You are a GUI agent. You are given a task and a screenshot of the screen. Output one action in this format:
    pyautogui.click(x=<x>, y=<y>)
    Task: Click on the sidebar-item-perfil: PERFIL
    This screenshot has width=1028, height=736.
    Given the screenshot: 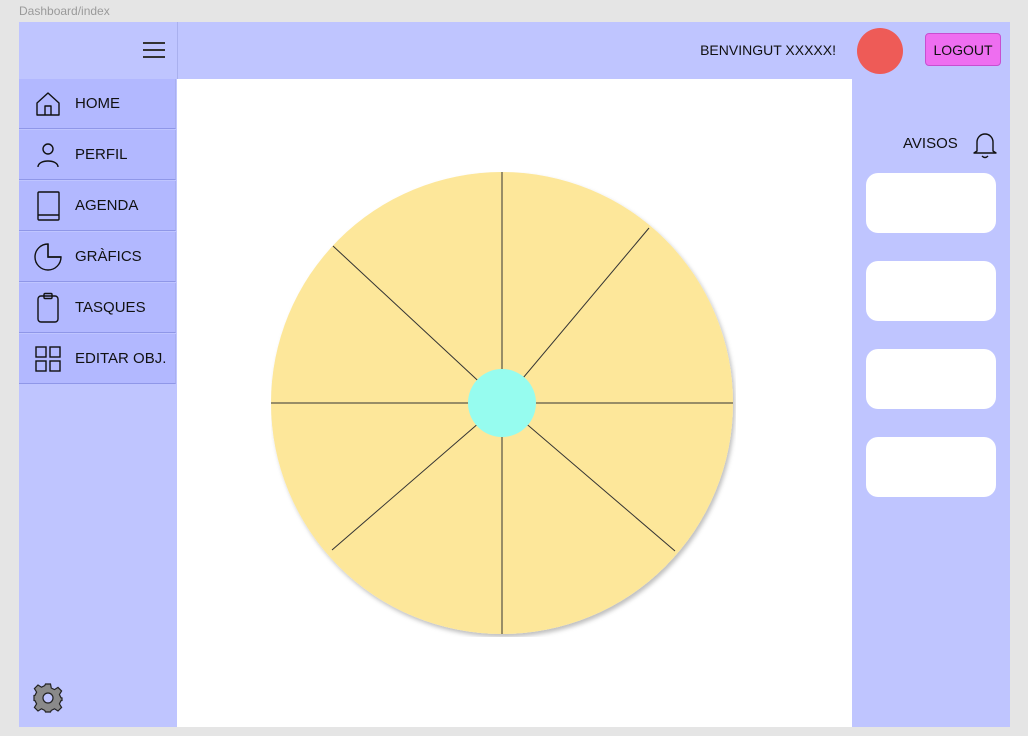 What is the action you would take?
    pyautogui.click(x=97, y=155)
    